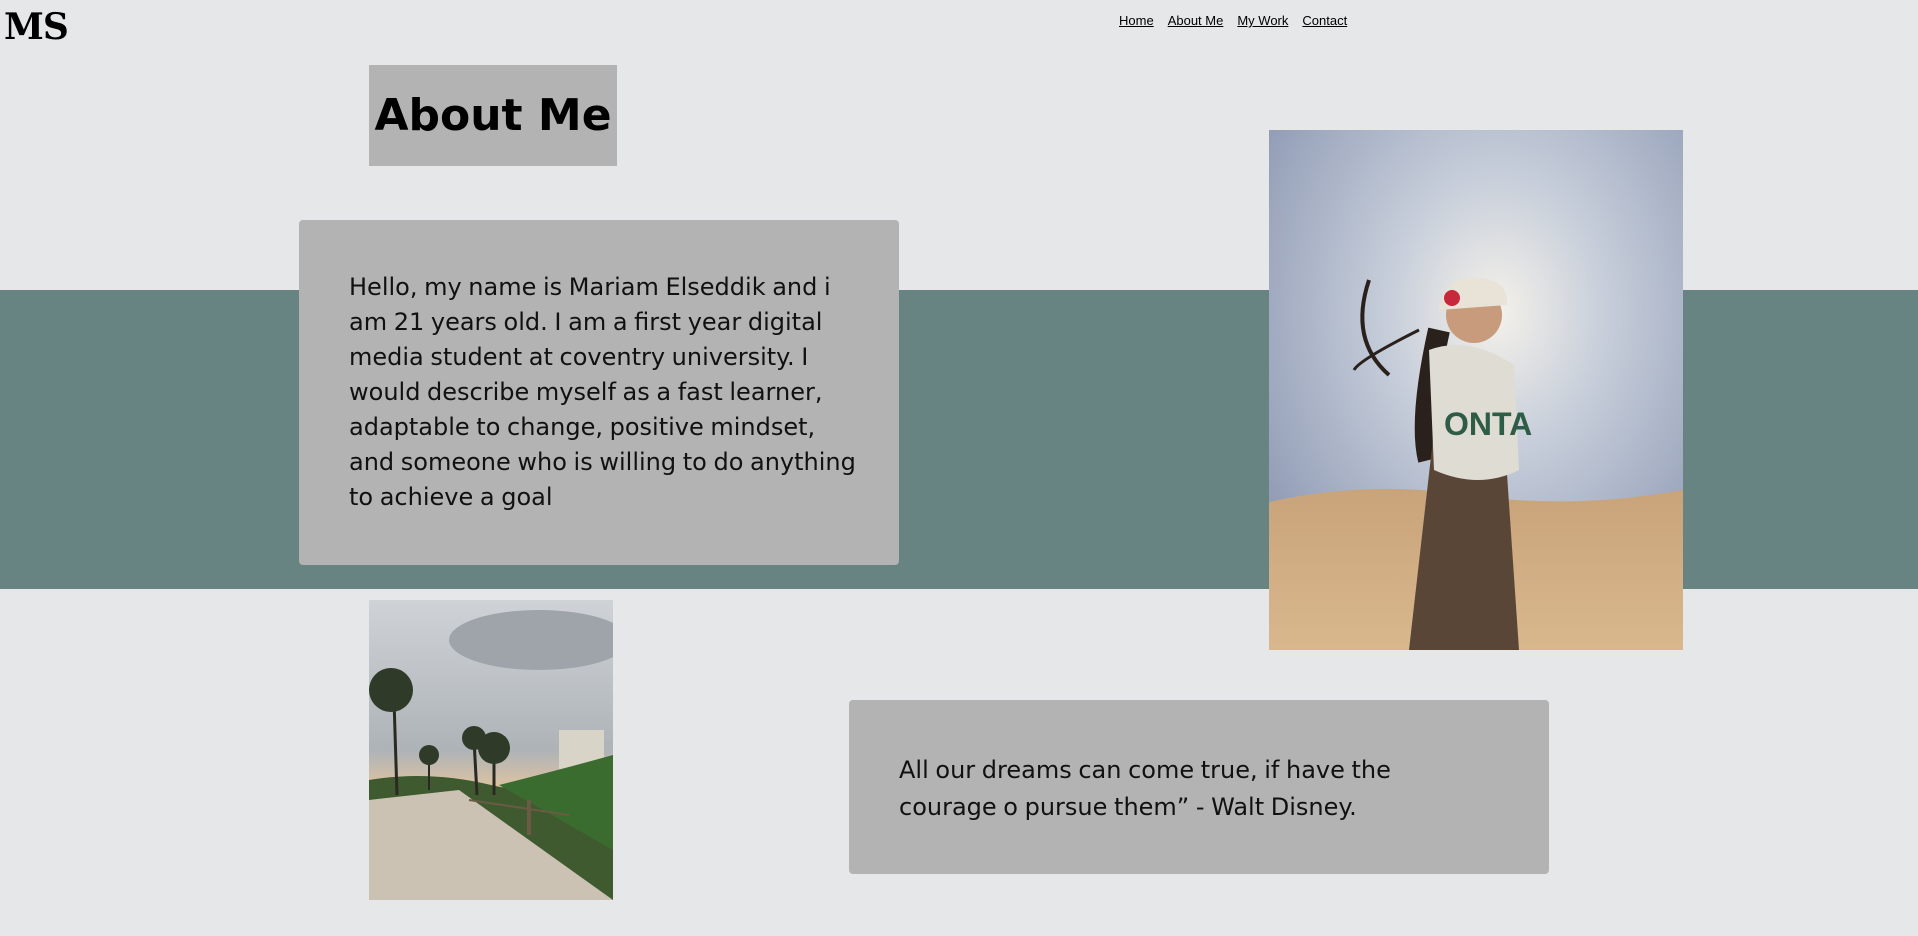 The height and width of the screenshot is (936, 1918). Describe the element at coordinates (1136, 20) in the screenshot. I see `nav-link-home: Home` at that location.